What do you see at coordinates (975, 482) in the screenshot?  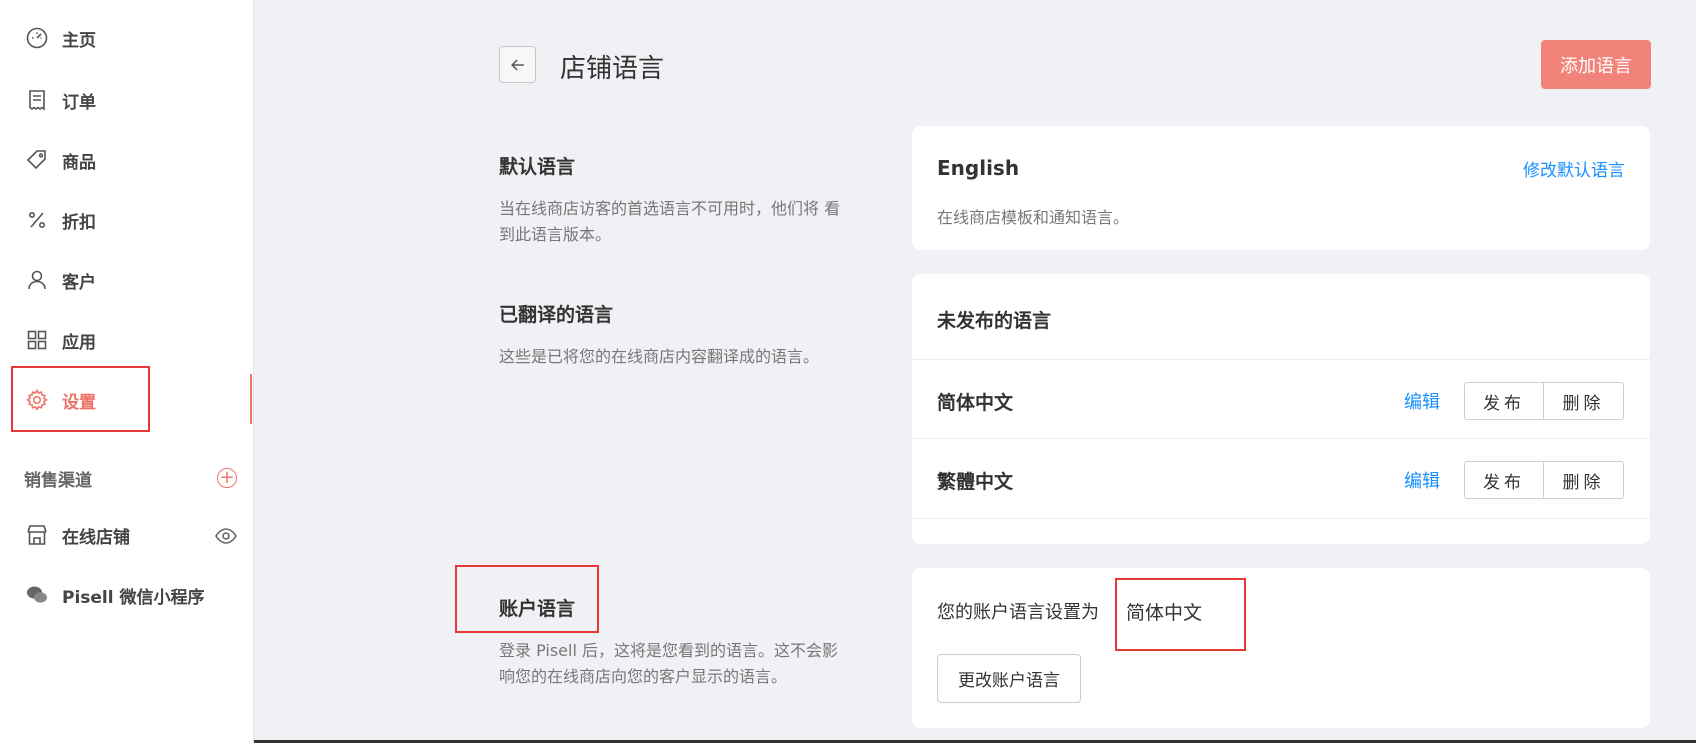 I see `language-name: 繁體中文` at bounding box center [975, 482].